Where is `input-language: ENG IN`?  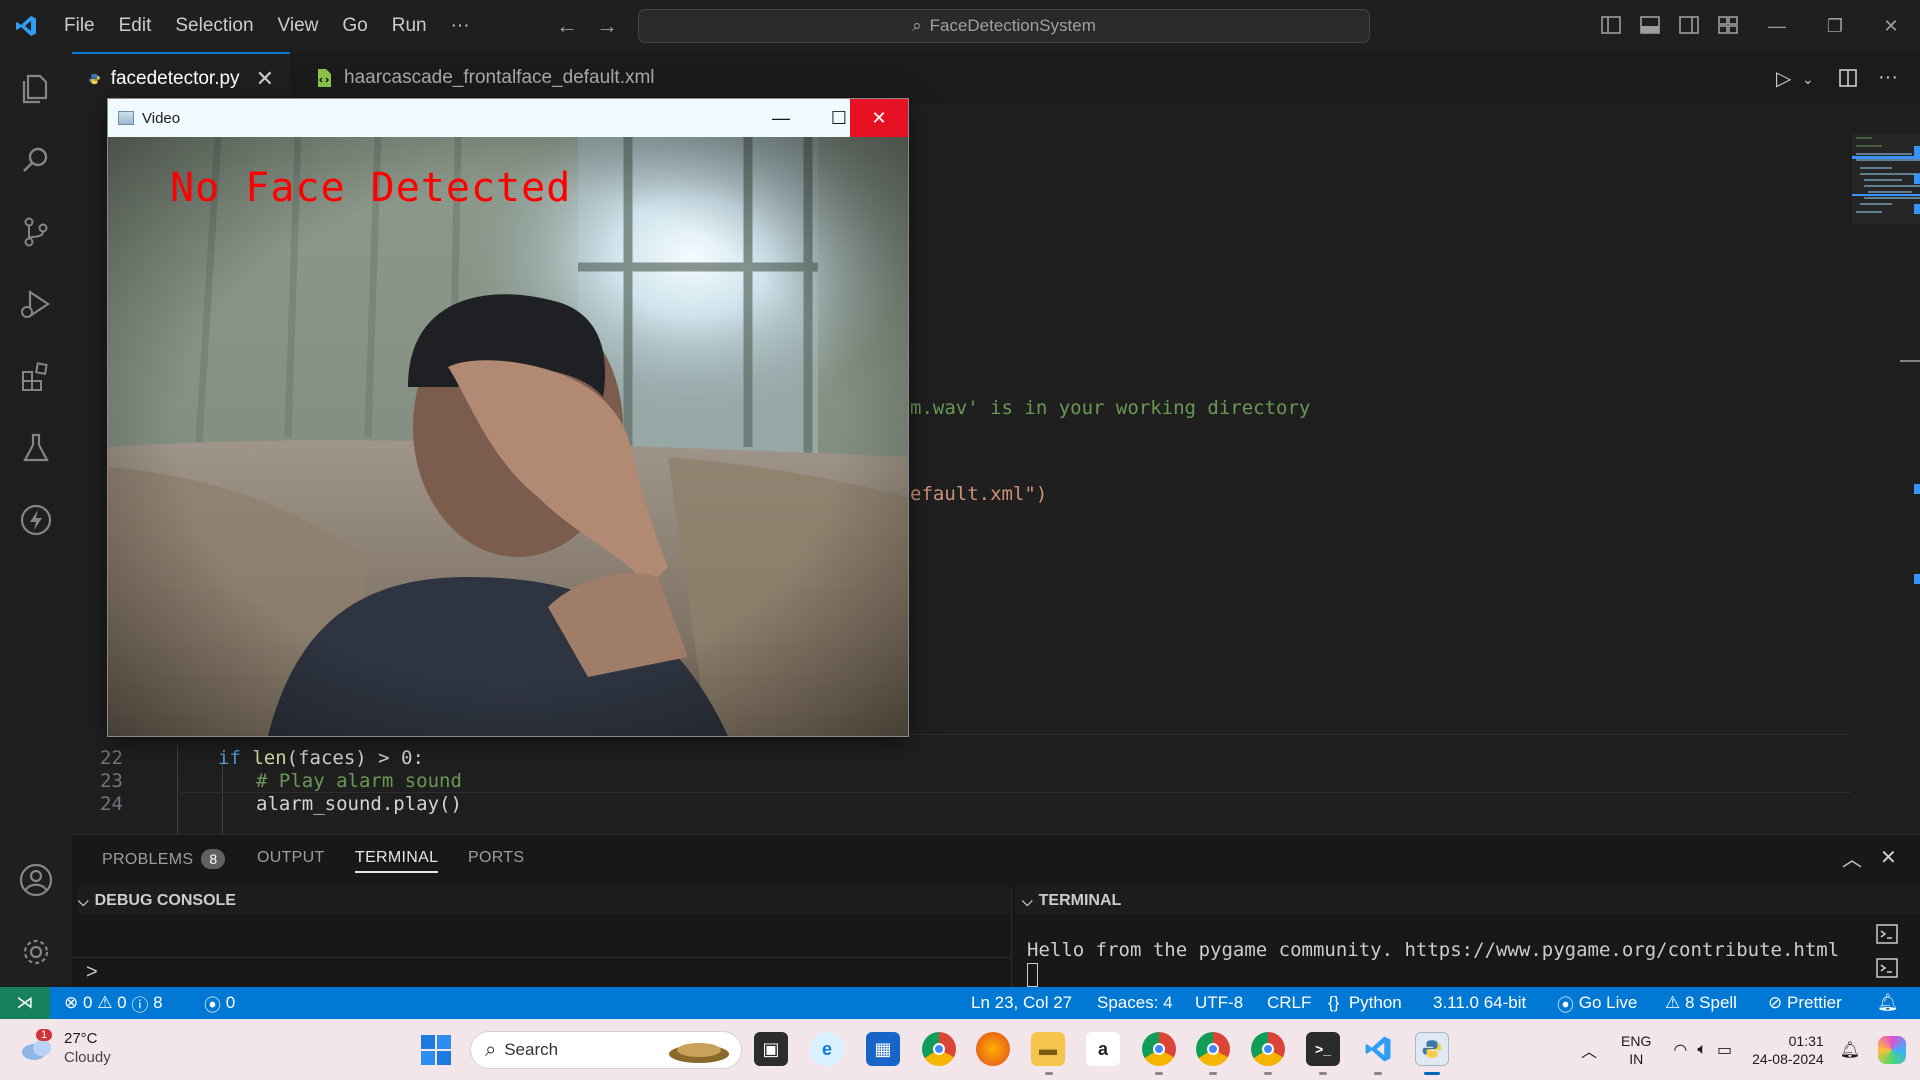
input-language: ENG IN is located at coordinates (1636, 1050).